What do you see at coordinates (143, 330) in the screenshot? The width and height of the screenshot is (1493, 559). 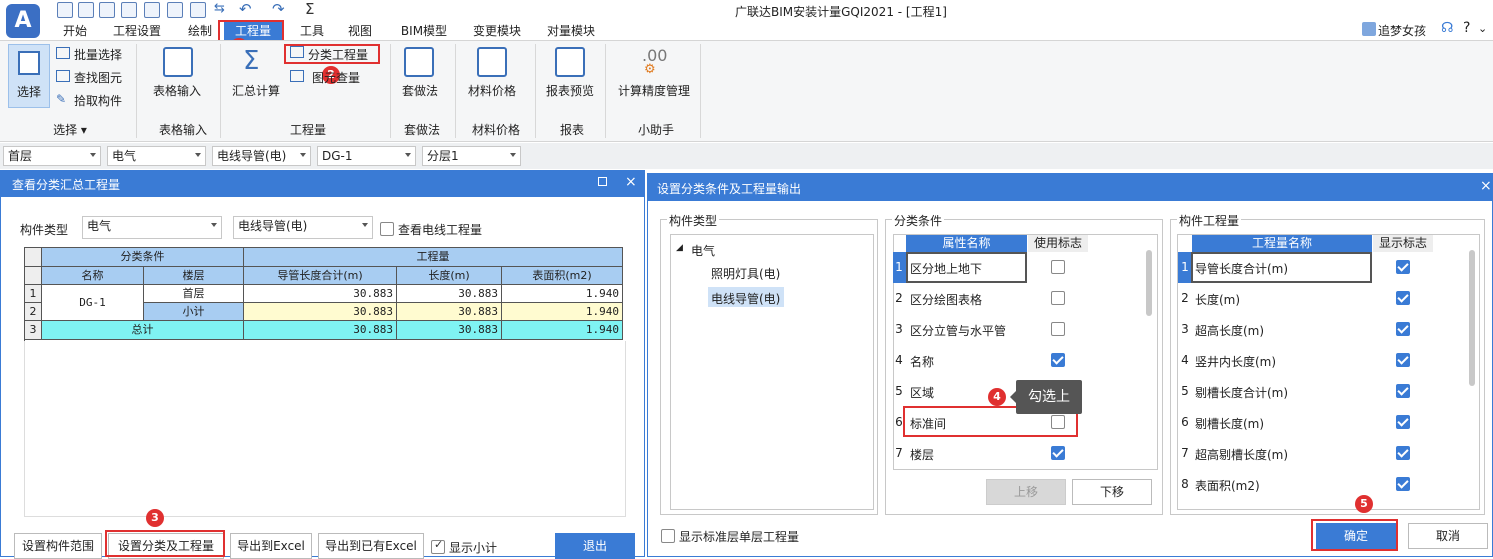 I see `cell-total-label: 总计` at bounding box center [143, 330].